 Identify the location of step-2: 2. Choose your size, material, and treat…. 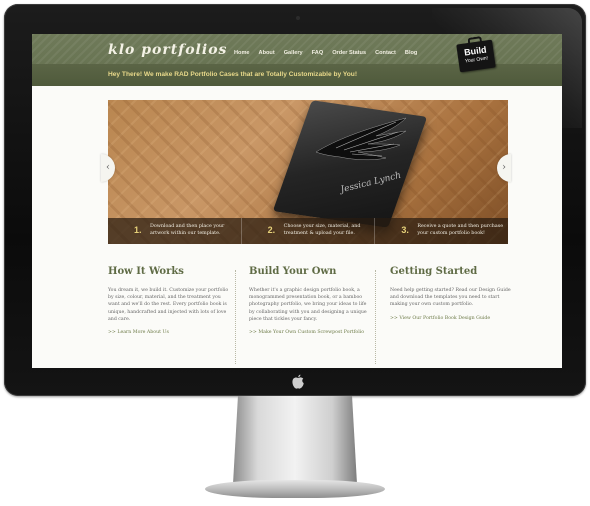
(307, 231).